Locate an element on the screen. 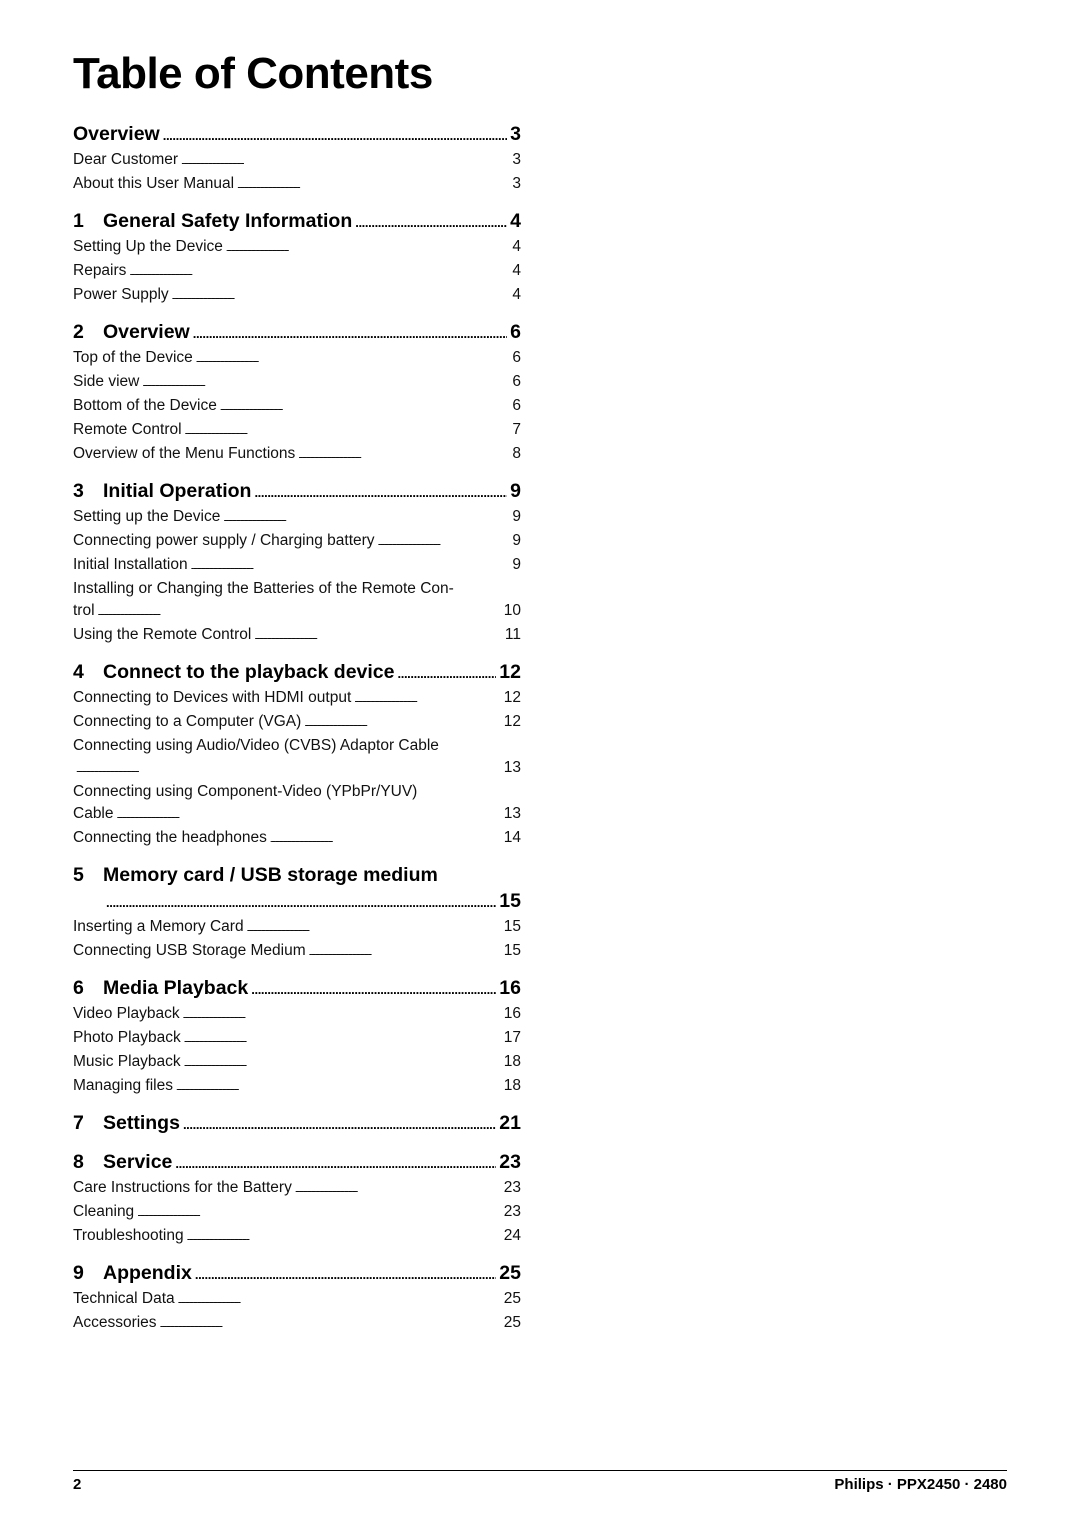  toc-entry-label: Side view is located at coordinates (106, 381).